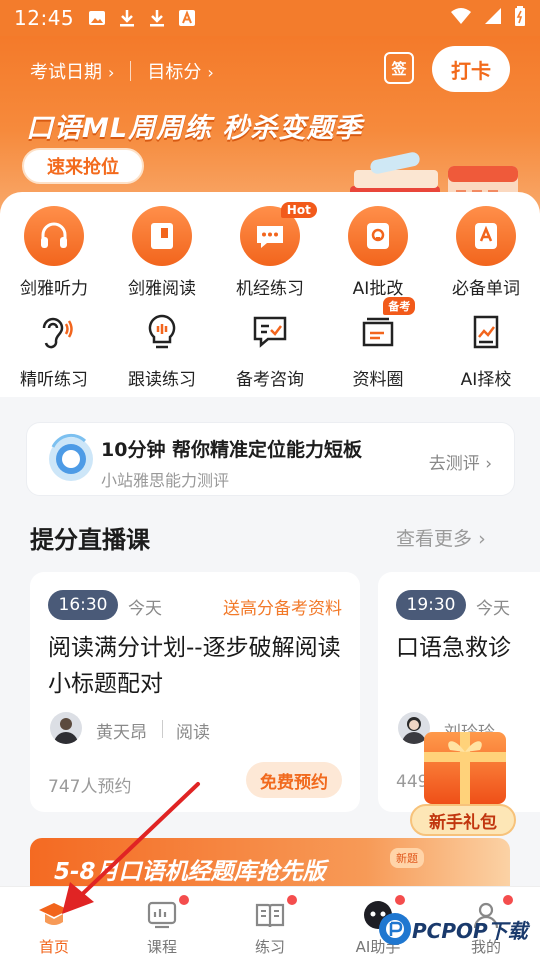 The width and height of the screenshot is (540, 960). Describe the element at coordinates (270, 915) in the screenshot. I see `practice-book-icon` at that location.